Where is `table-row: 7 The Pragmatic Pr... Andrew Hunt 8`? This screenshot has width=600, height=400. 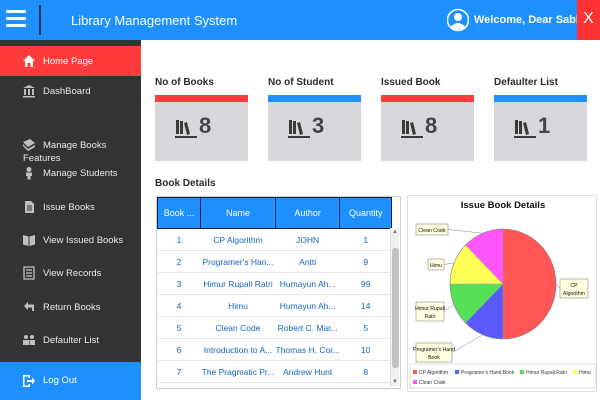
table-row: 7 The Pragmatic Pr... Andrew Hunt 8 is located at coordinates (274, 371).